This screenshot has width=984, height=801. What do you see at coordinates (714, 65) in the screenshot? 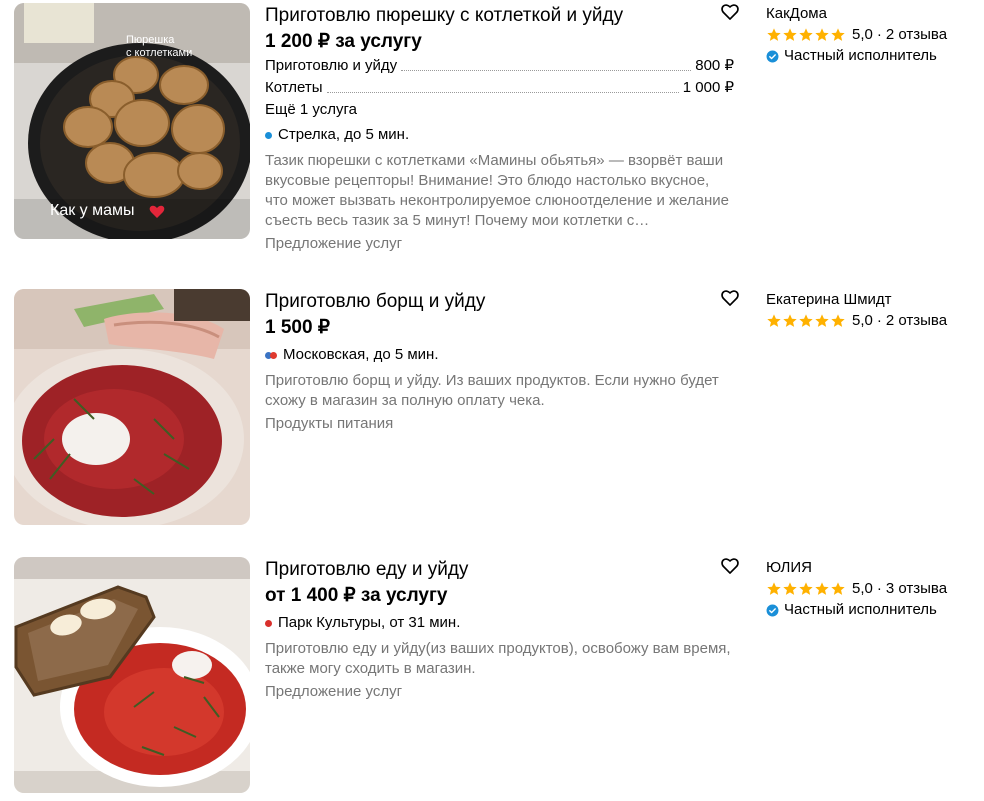
I see `service-price: 800 ₽` at bounding box center [714, 65].